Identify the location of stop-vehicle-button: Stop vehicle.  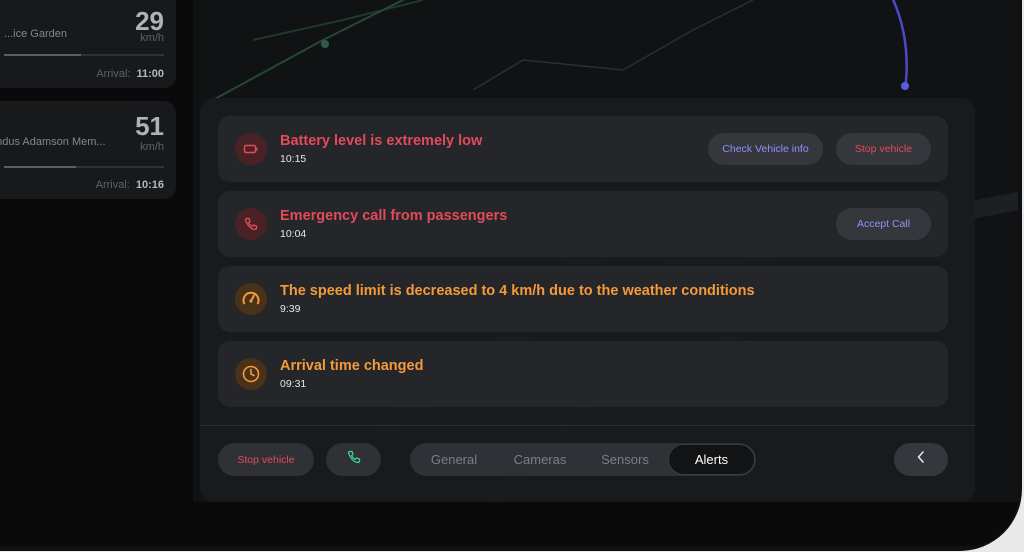
(266, 459).